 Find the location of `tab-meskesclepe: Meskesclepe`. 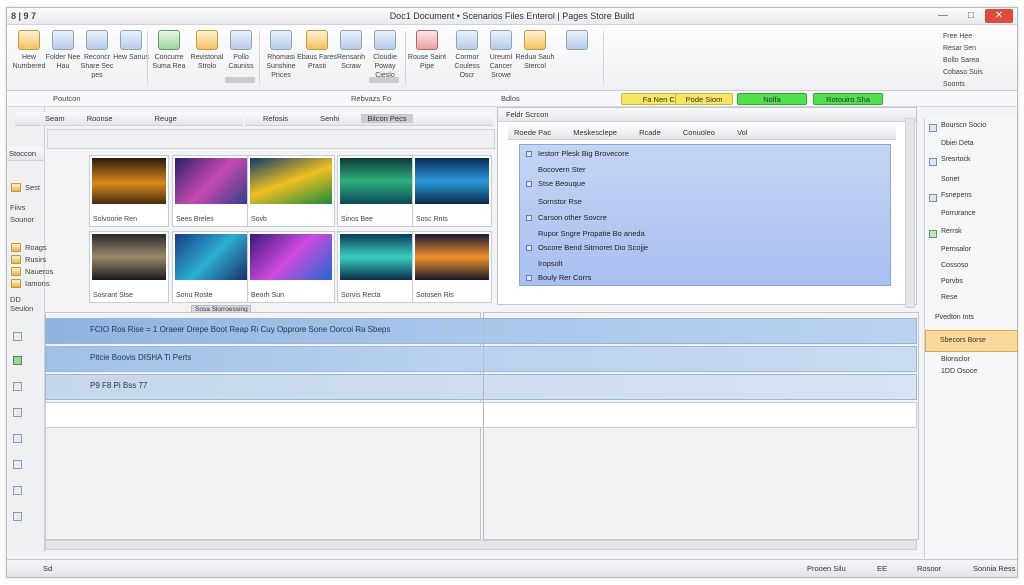

tab-meskesclepe: Meskesclepe is located at coordinates (595, 132).